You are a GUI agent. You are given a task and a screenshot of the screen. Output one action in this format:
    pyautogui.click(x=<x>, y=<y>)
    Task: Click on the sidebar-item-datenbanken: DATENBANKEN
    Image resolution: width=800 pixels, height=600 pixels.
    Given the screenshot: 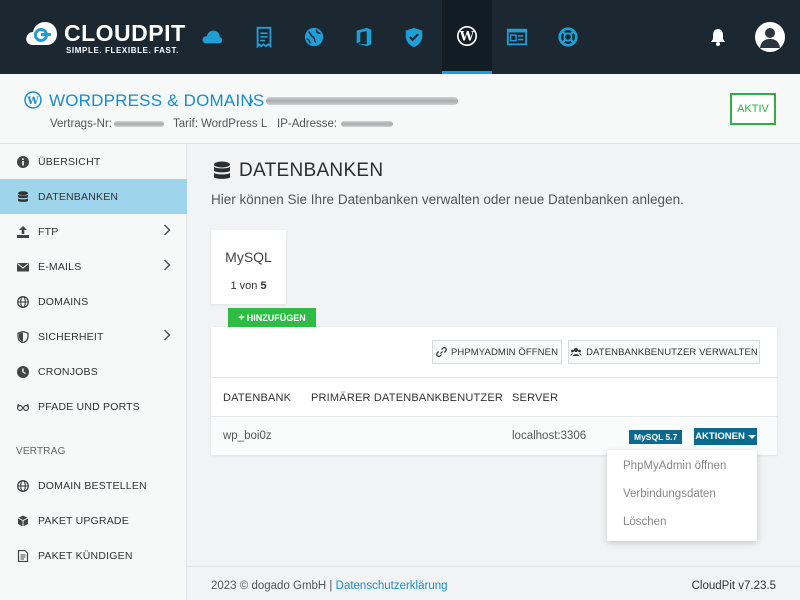 What is the action you would take?
    pyautogui.click(x=93, y=196)
    